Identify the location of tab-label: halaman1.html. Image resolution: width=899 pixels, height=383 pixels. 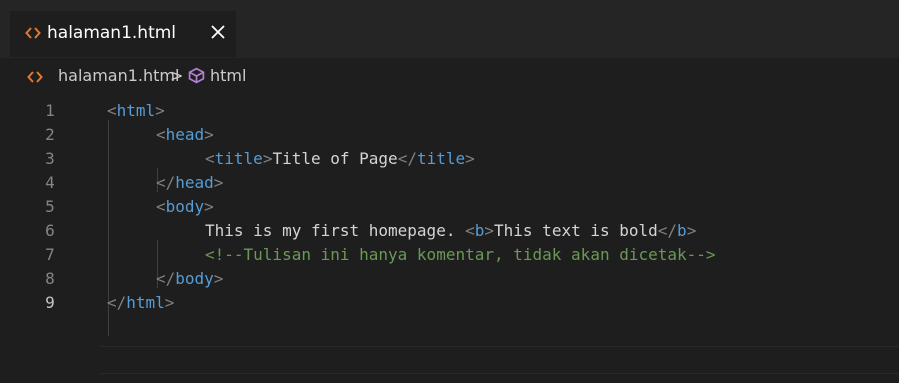
(112, 33).